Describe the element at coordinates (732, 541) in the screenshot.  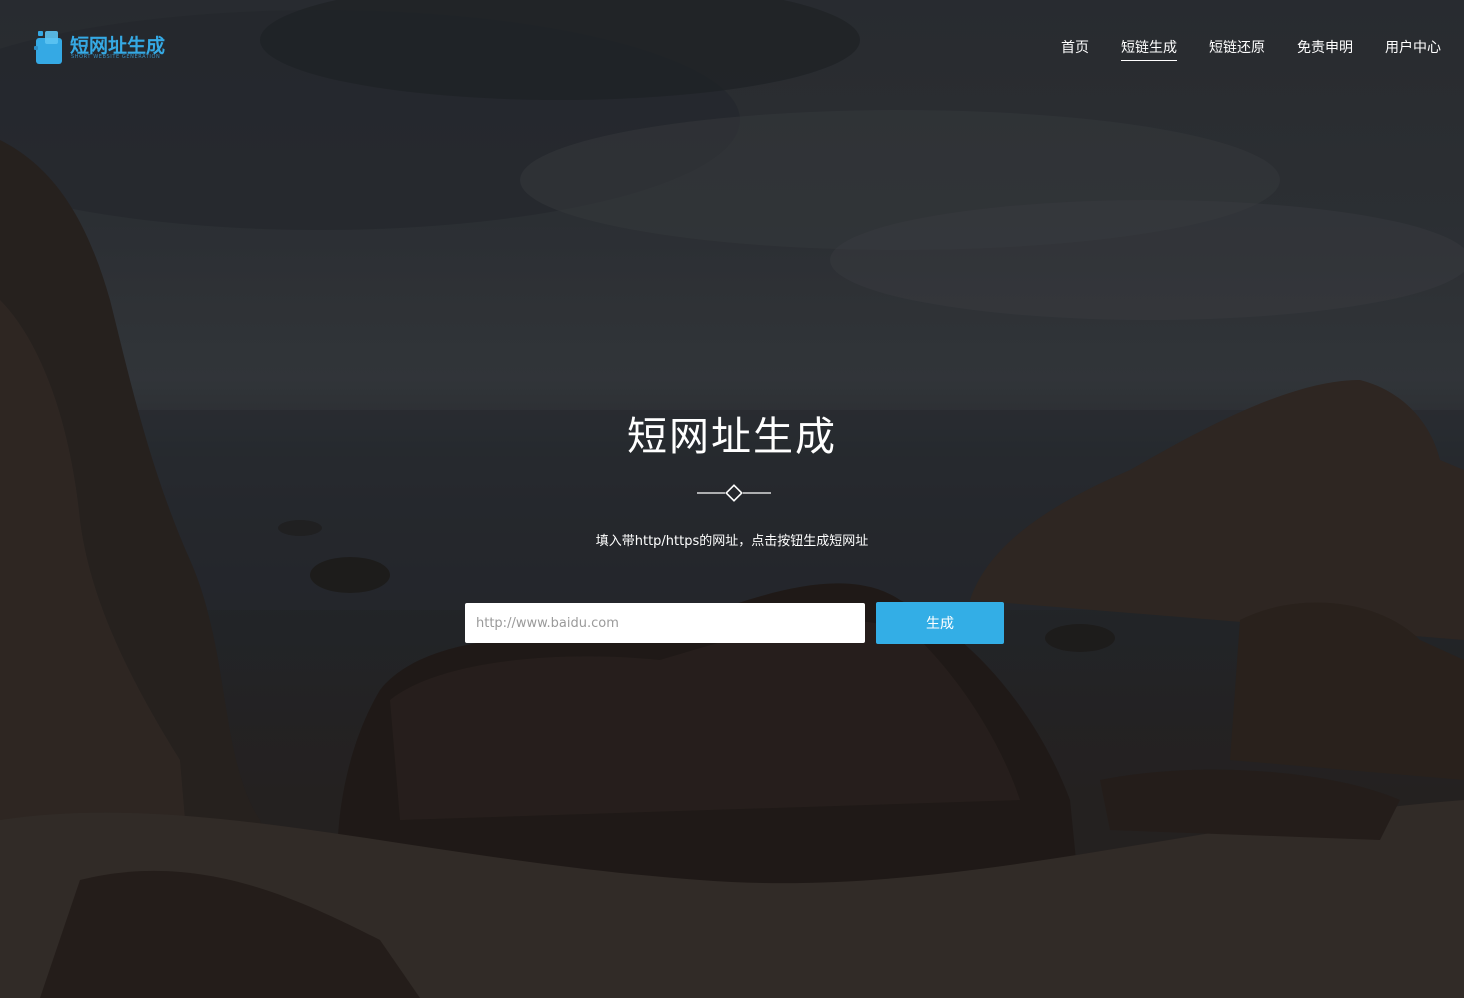
I see `hero-description: 填入带http/https的网址，点击按钮生成短网址` at that location.